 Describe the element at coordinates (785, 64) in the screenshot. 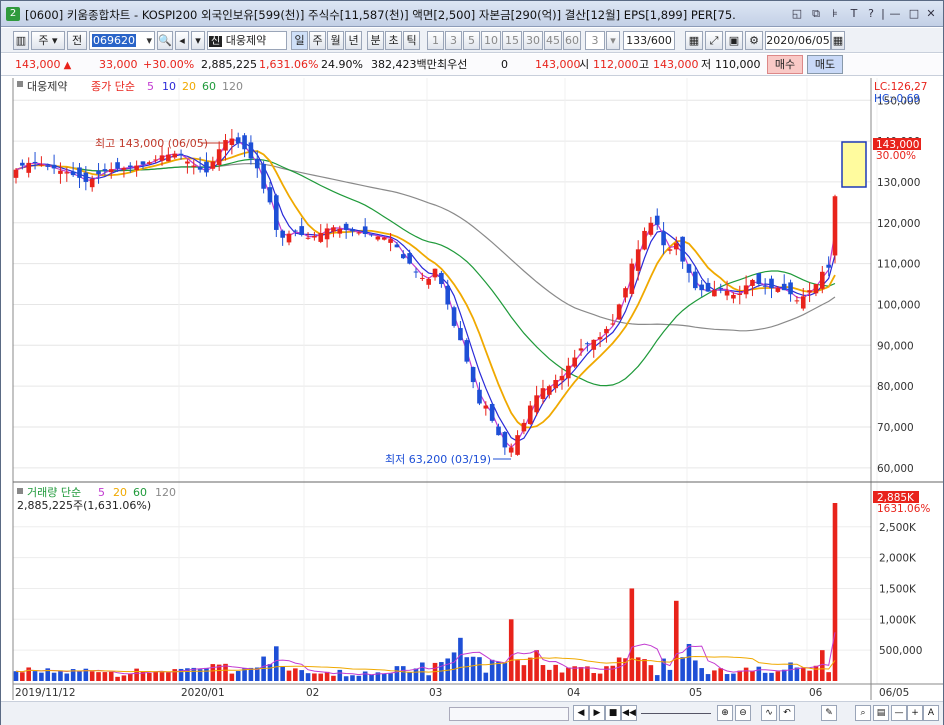

I see `buy-button: 매수` at that location.